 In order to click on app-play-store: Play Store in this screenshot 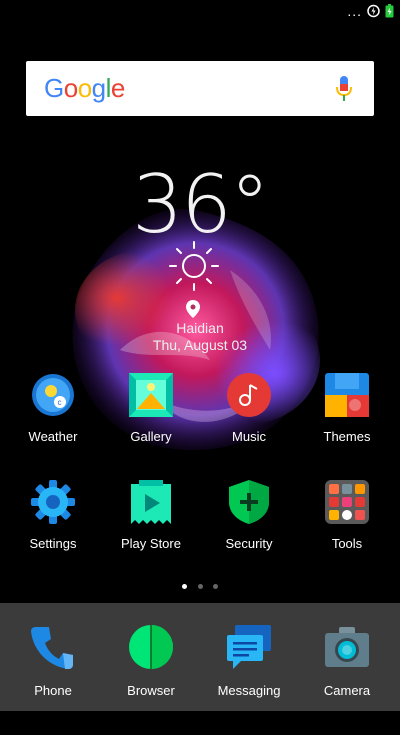, I will do `click(151, 535)`.